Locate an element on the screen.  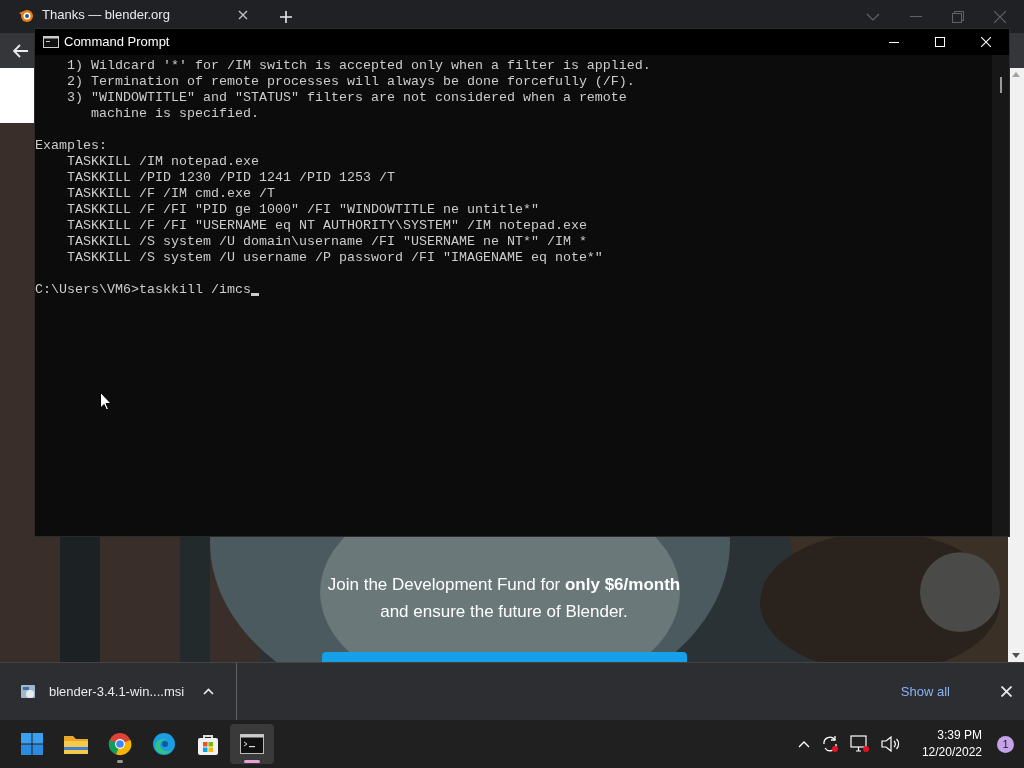
speaker-icon is located at coordinates (890, 744).